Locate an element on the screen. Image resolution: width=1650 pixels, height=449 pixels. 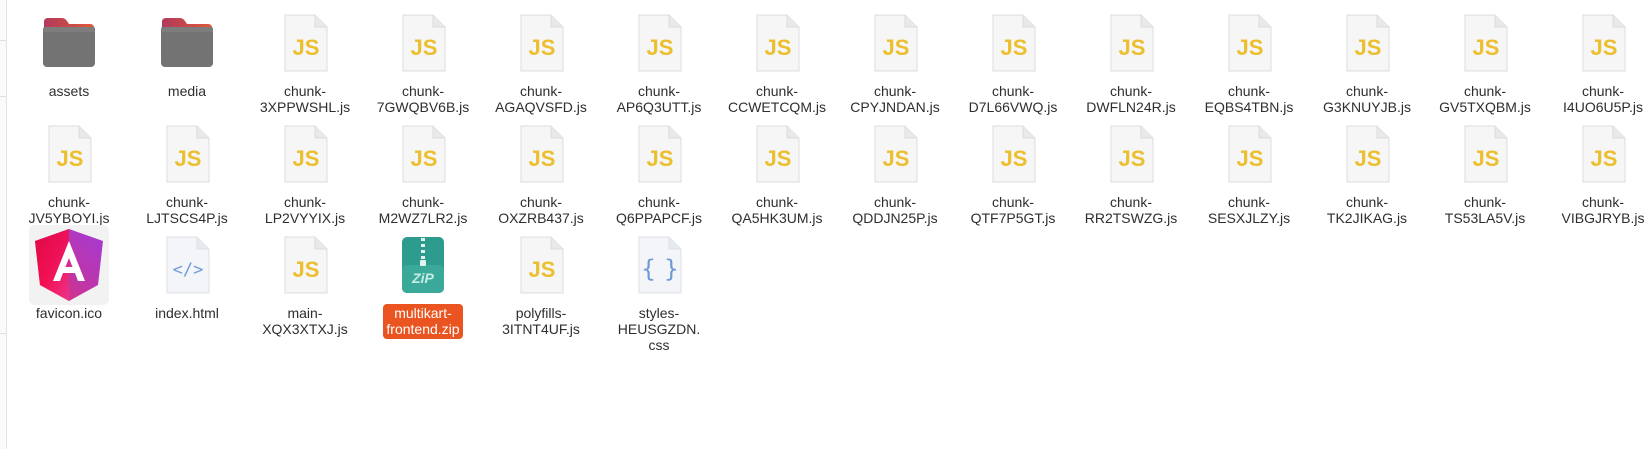
file-name-label: chunk- QDDJN25P.js is located at coordinates (895, 210).